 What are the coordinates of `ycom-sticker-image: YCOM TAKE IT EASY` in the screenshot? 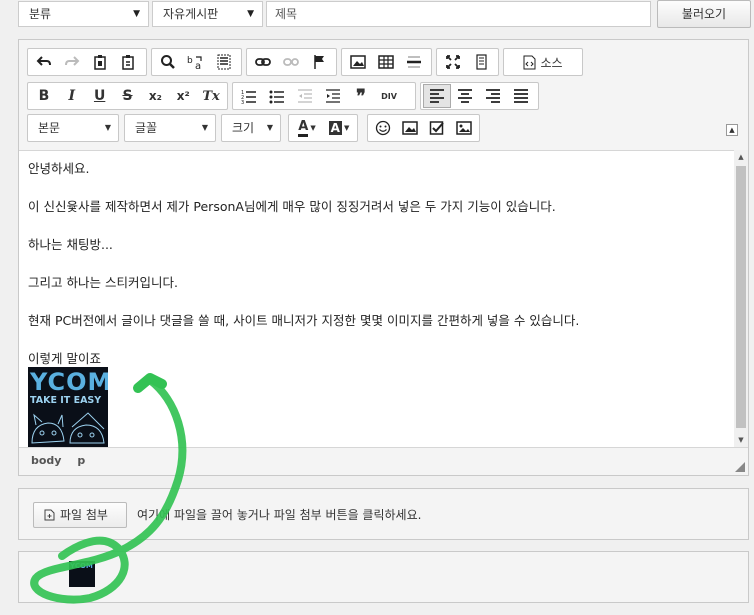 It's located at (68, 407).